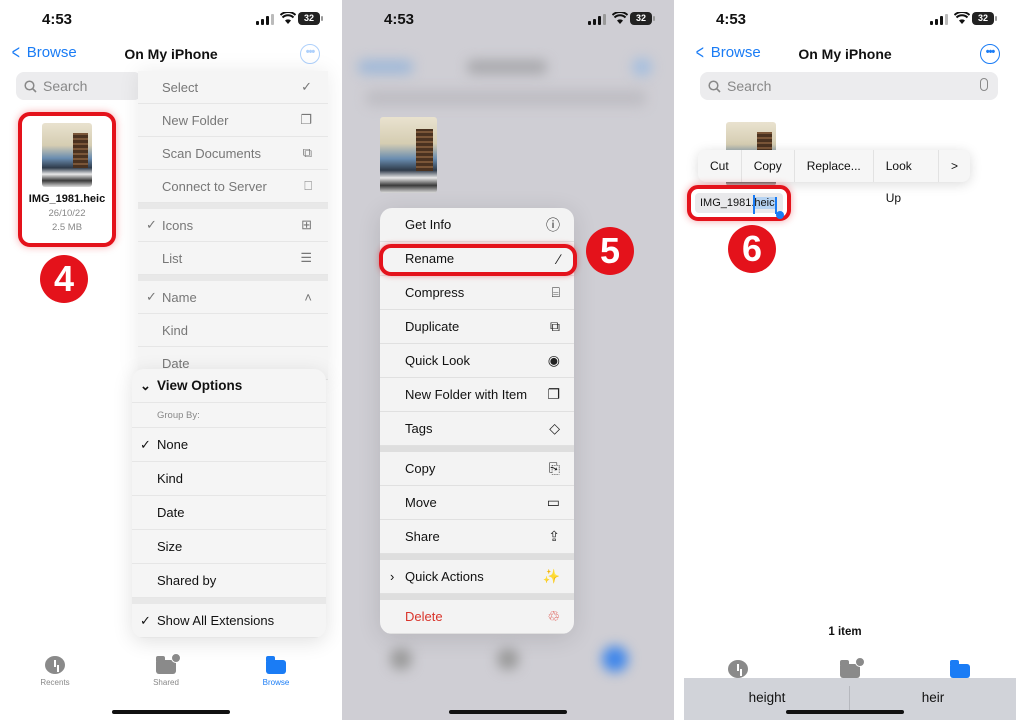  What do you see at coordinates (477, 361) in the screenshot?
I see `context-item-quick-look: Quick Look ◉` at bounding box center [477, 361].